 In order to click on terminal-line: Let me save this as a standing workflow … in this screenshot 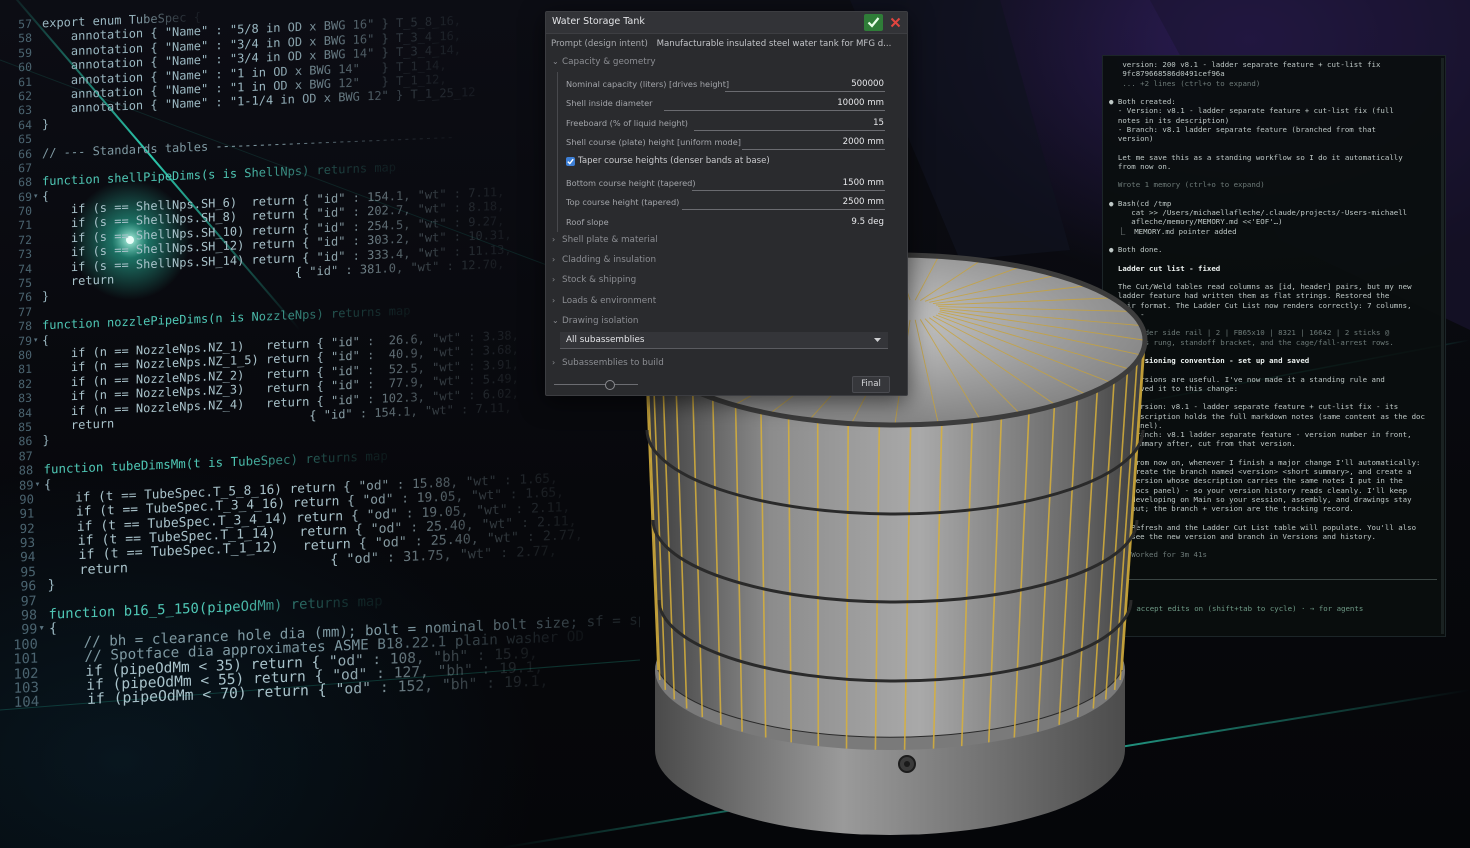, I will do `click(1256, 157)`.